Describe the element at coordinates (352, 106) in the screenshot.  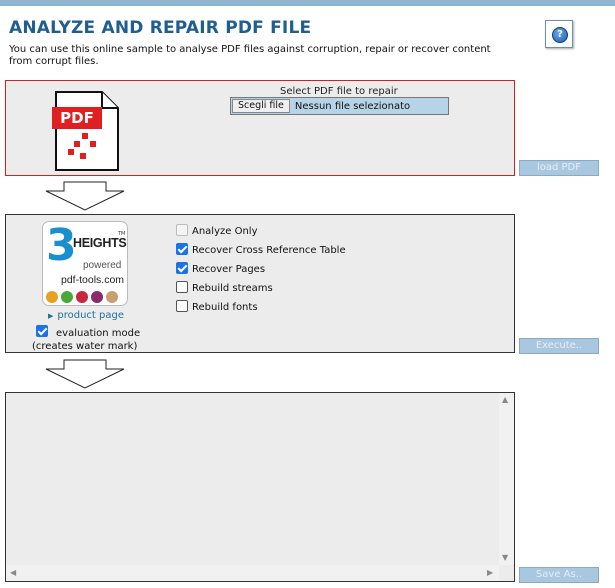
I see `file-status-text: Nessun file selezionato` at that location.